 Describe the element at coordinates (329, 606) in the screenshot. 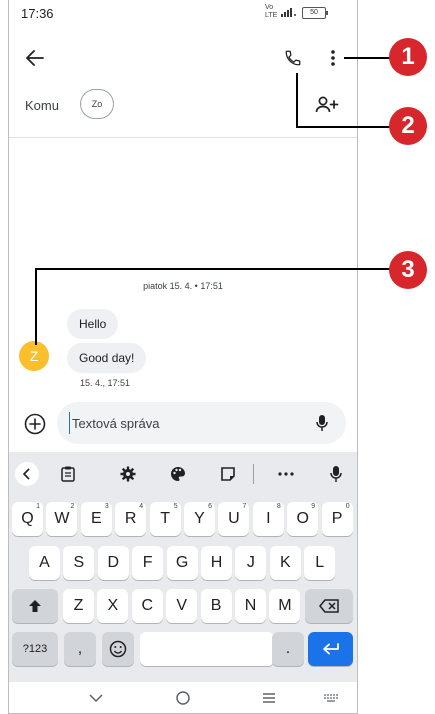

I see `backspace-key` at that location.